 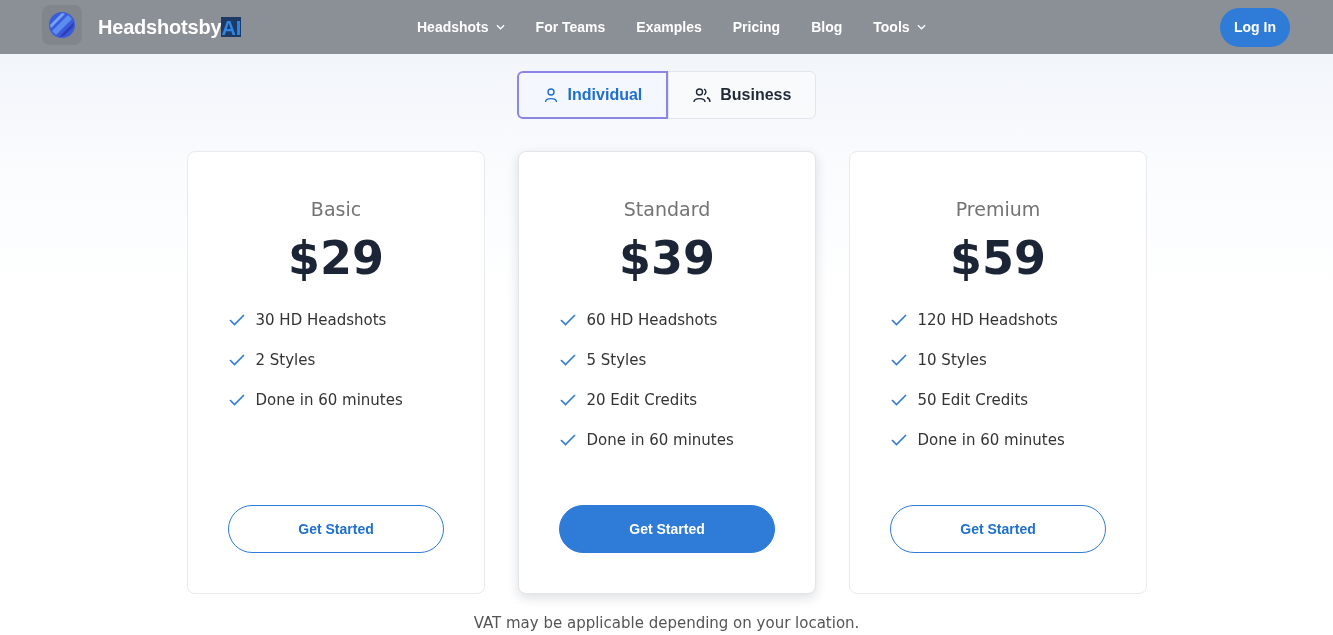 I want to click on nav-link: Tools, so click(x=899, y=27).